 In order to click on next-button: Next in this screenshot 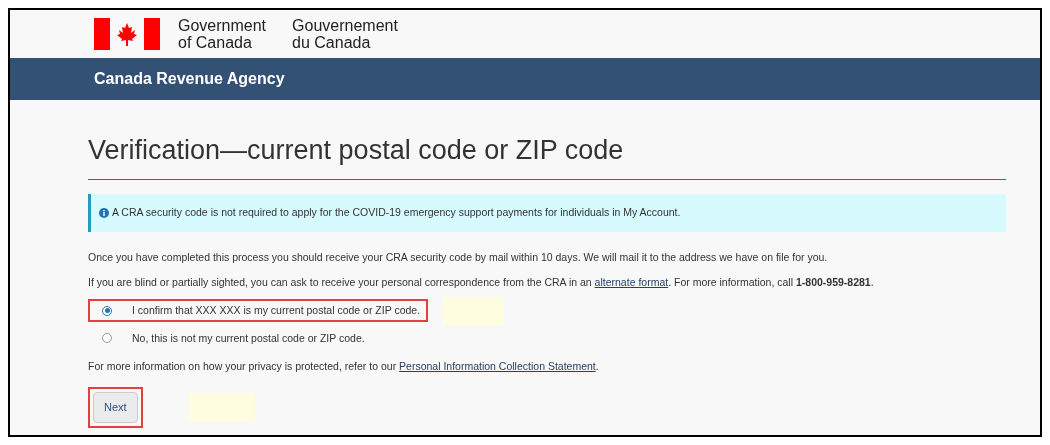, I will do `click(115, 407)`.